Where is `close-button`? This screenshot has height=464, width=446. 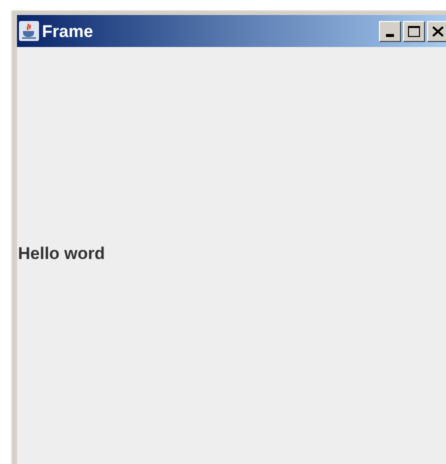
close-button is located at coordinates (436, 31).